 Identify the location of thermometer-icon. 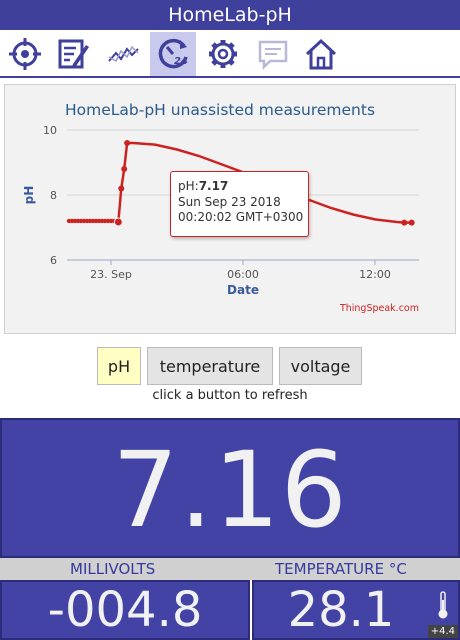
(443, 605).